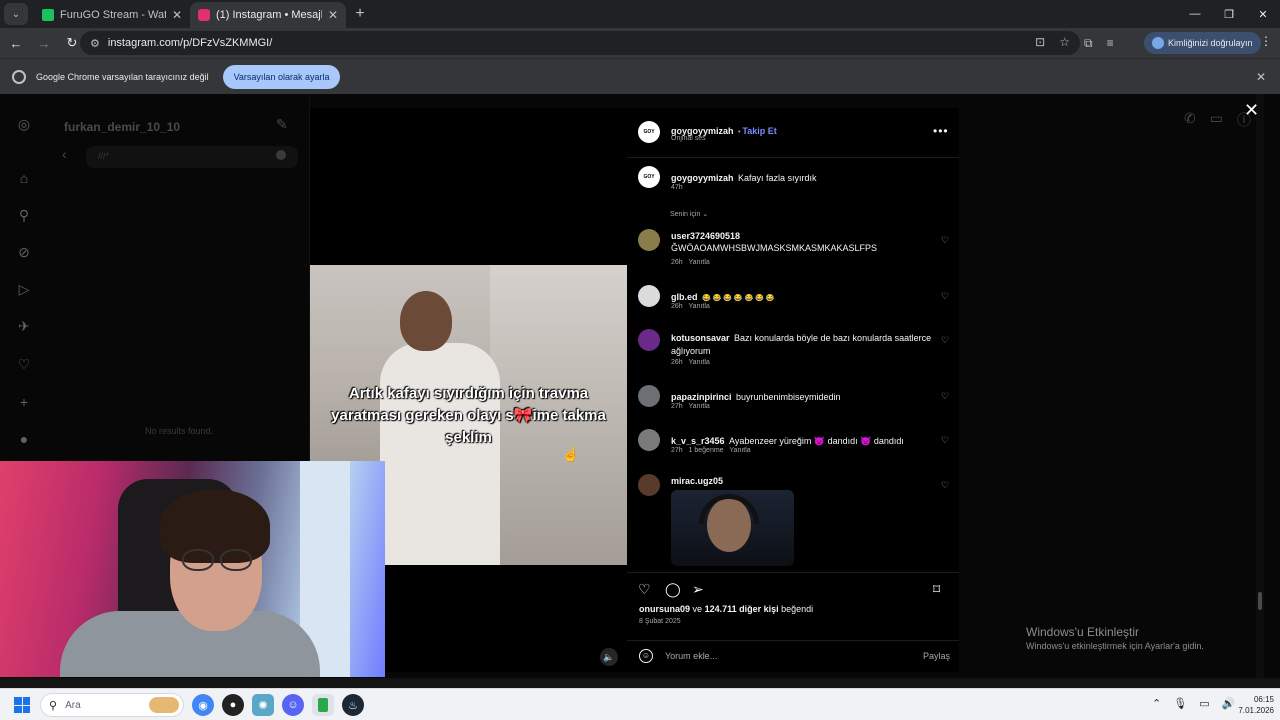 The width and height of the screenshot is (1280, 720). What do you see at coordinates (700, 338) in the screenshot?
I see `comment-username: kotusonsavar` at bounding box center [700, 338].